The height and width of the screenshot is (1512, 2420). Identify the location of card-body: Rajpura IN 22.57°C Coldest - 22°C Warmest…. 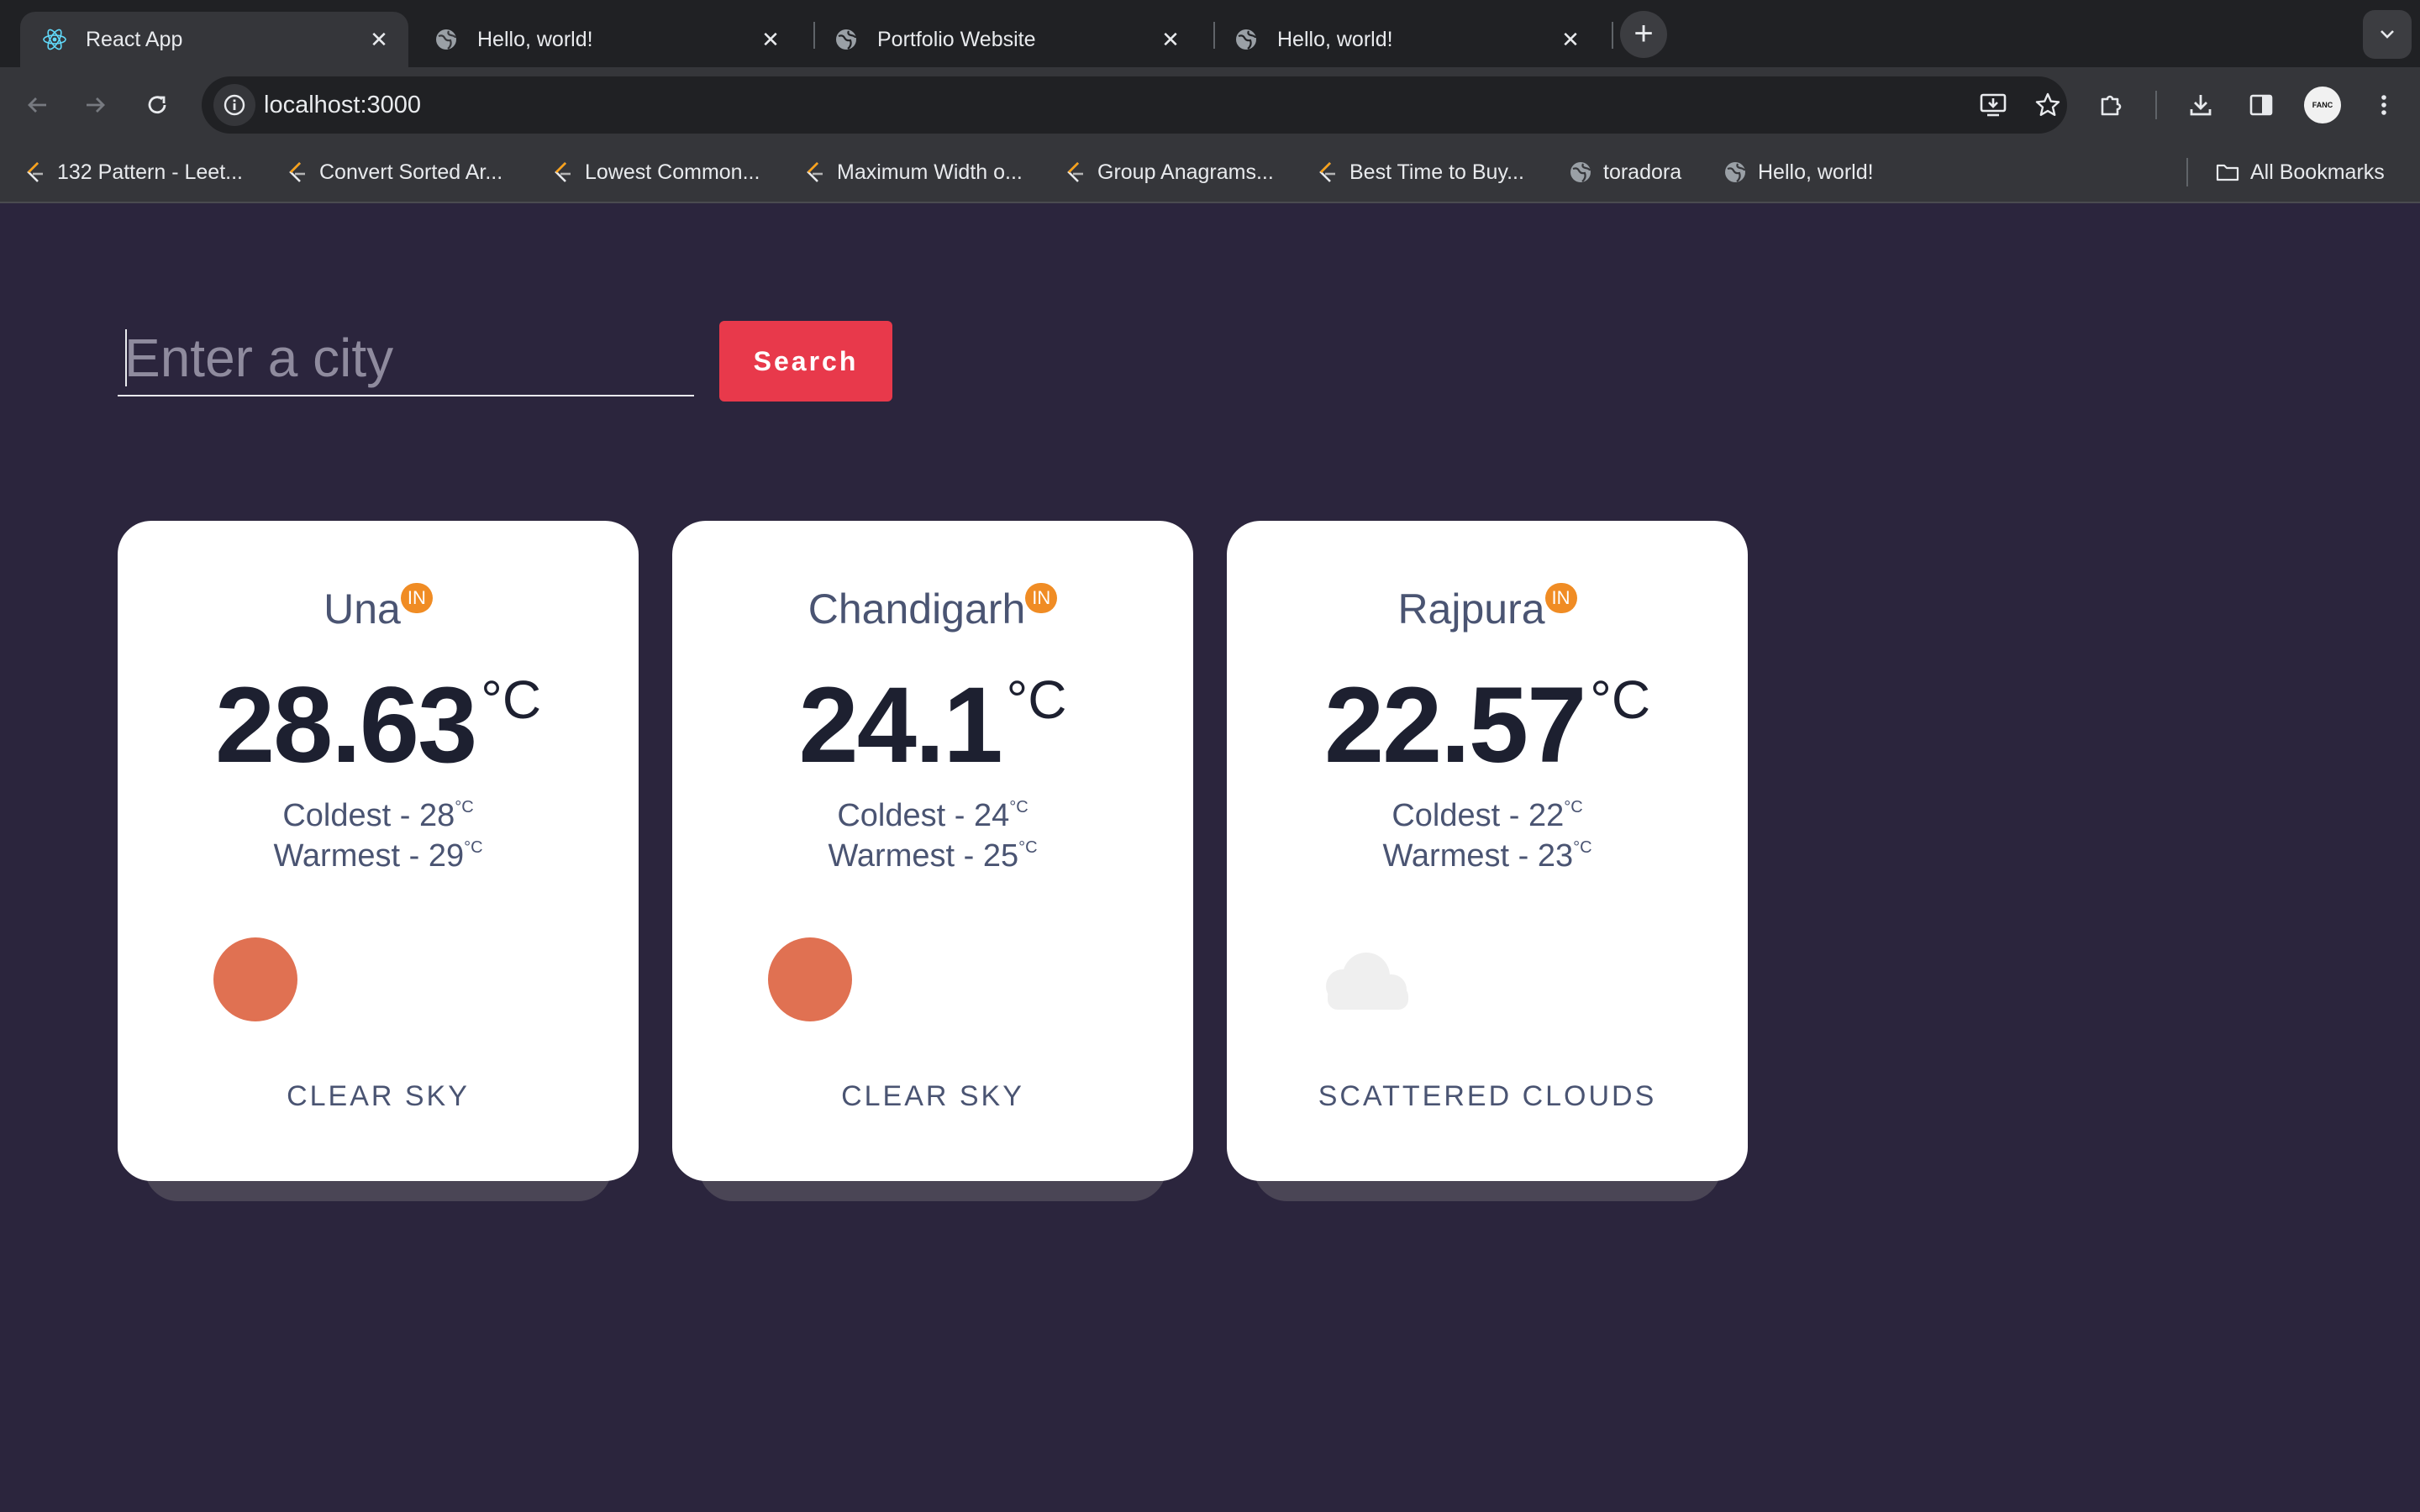
(1487, 851).